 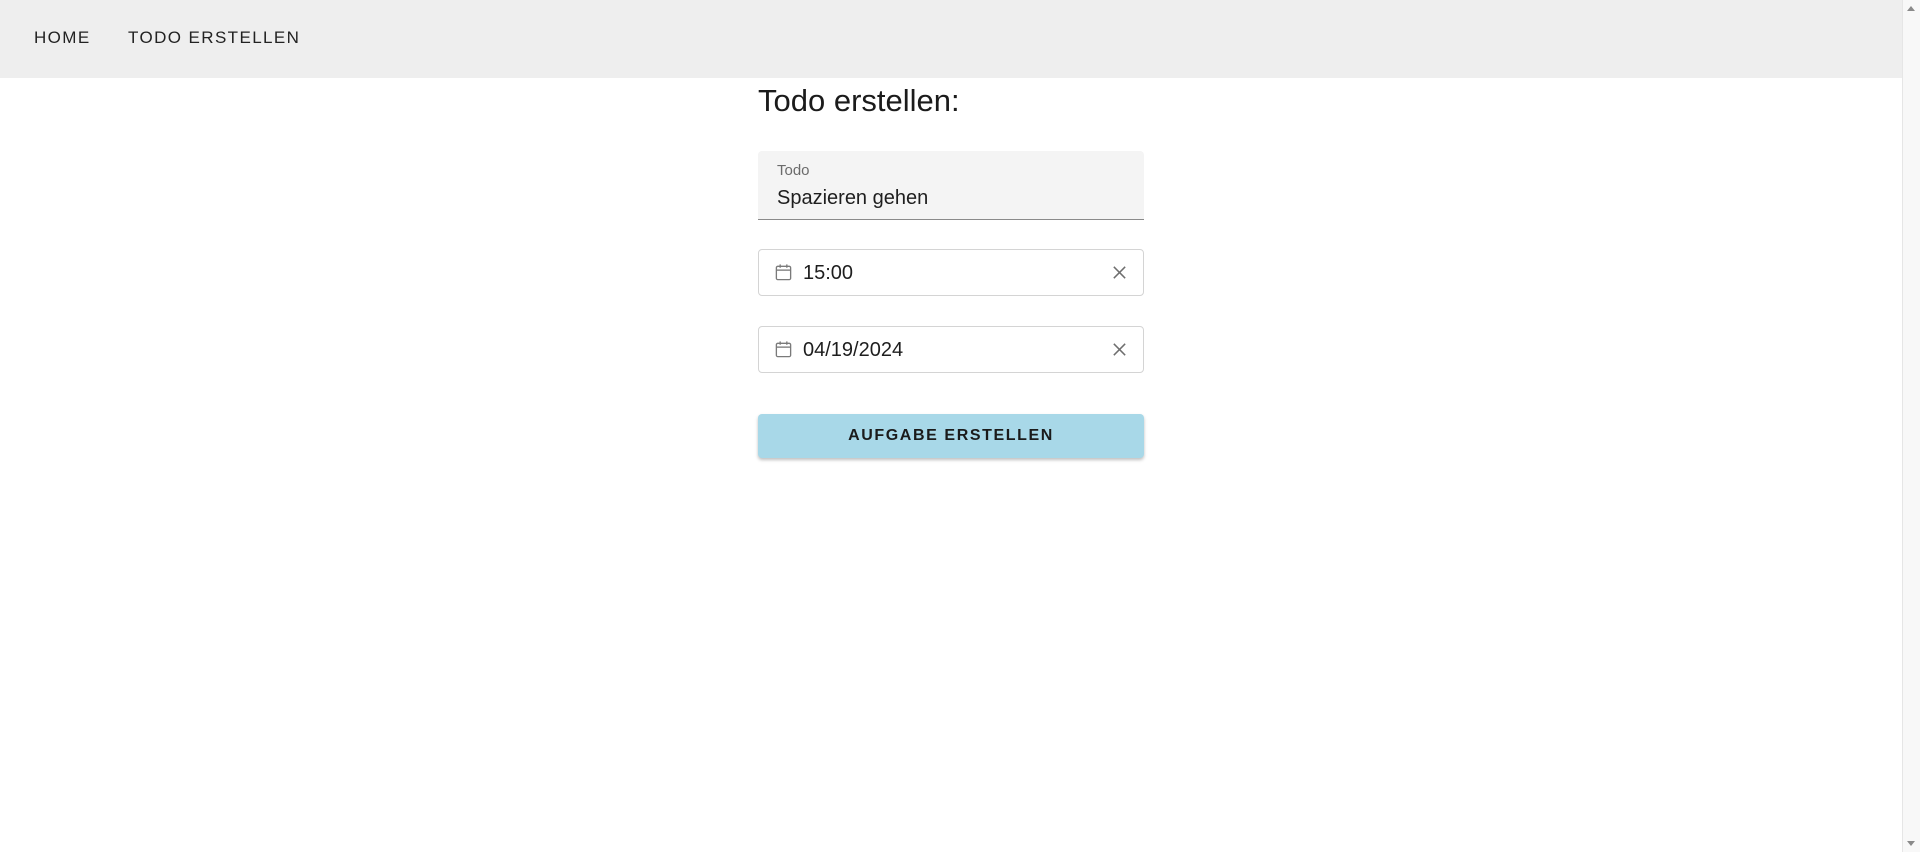 I want to click on top-navbar: HOME TODO ERSTELLEN, so click(x=951, y=39).